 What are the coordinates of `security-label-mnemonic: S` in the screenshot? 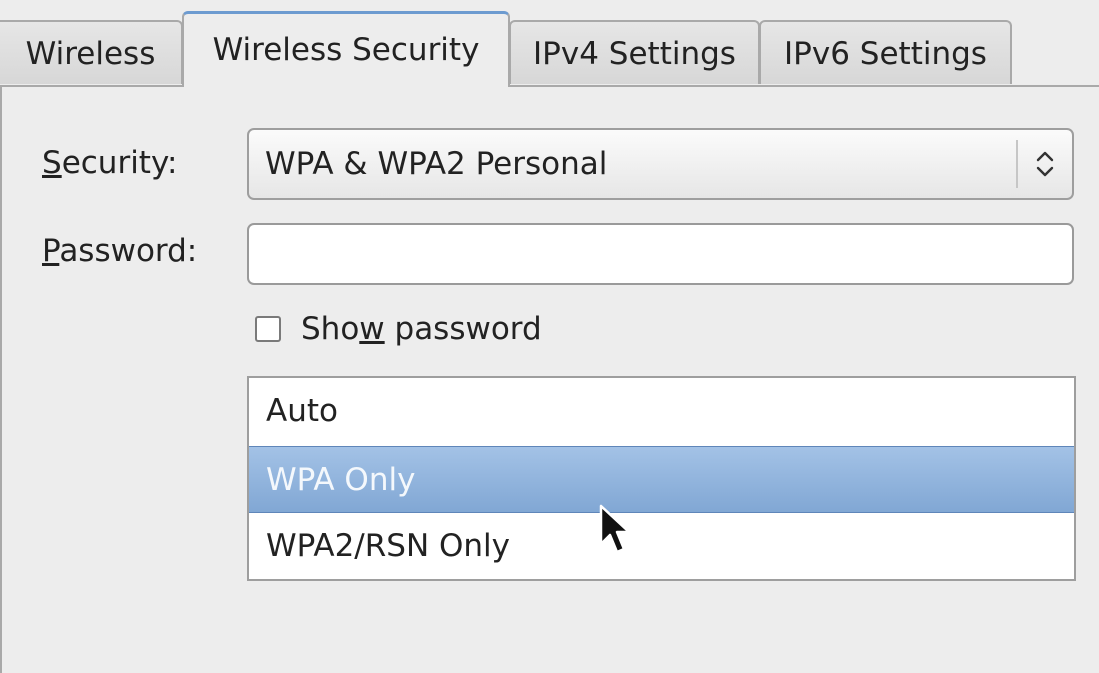 It's located at (52, 163).